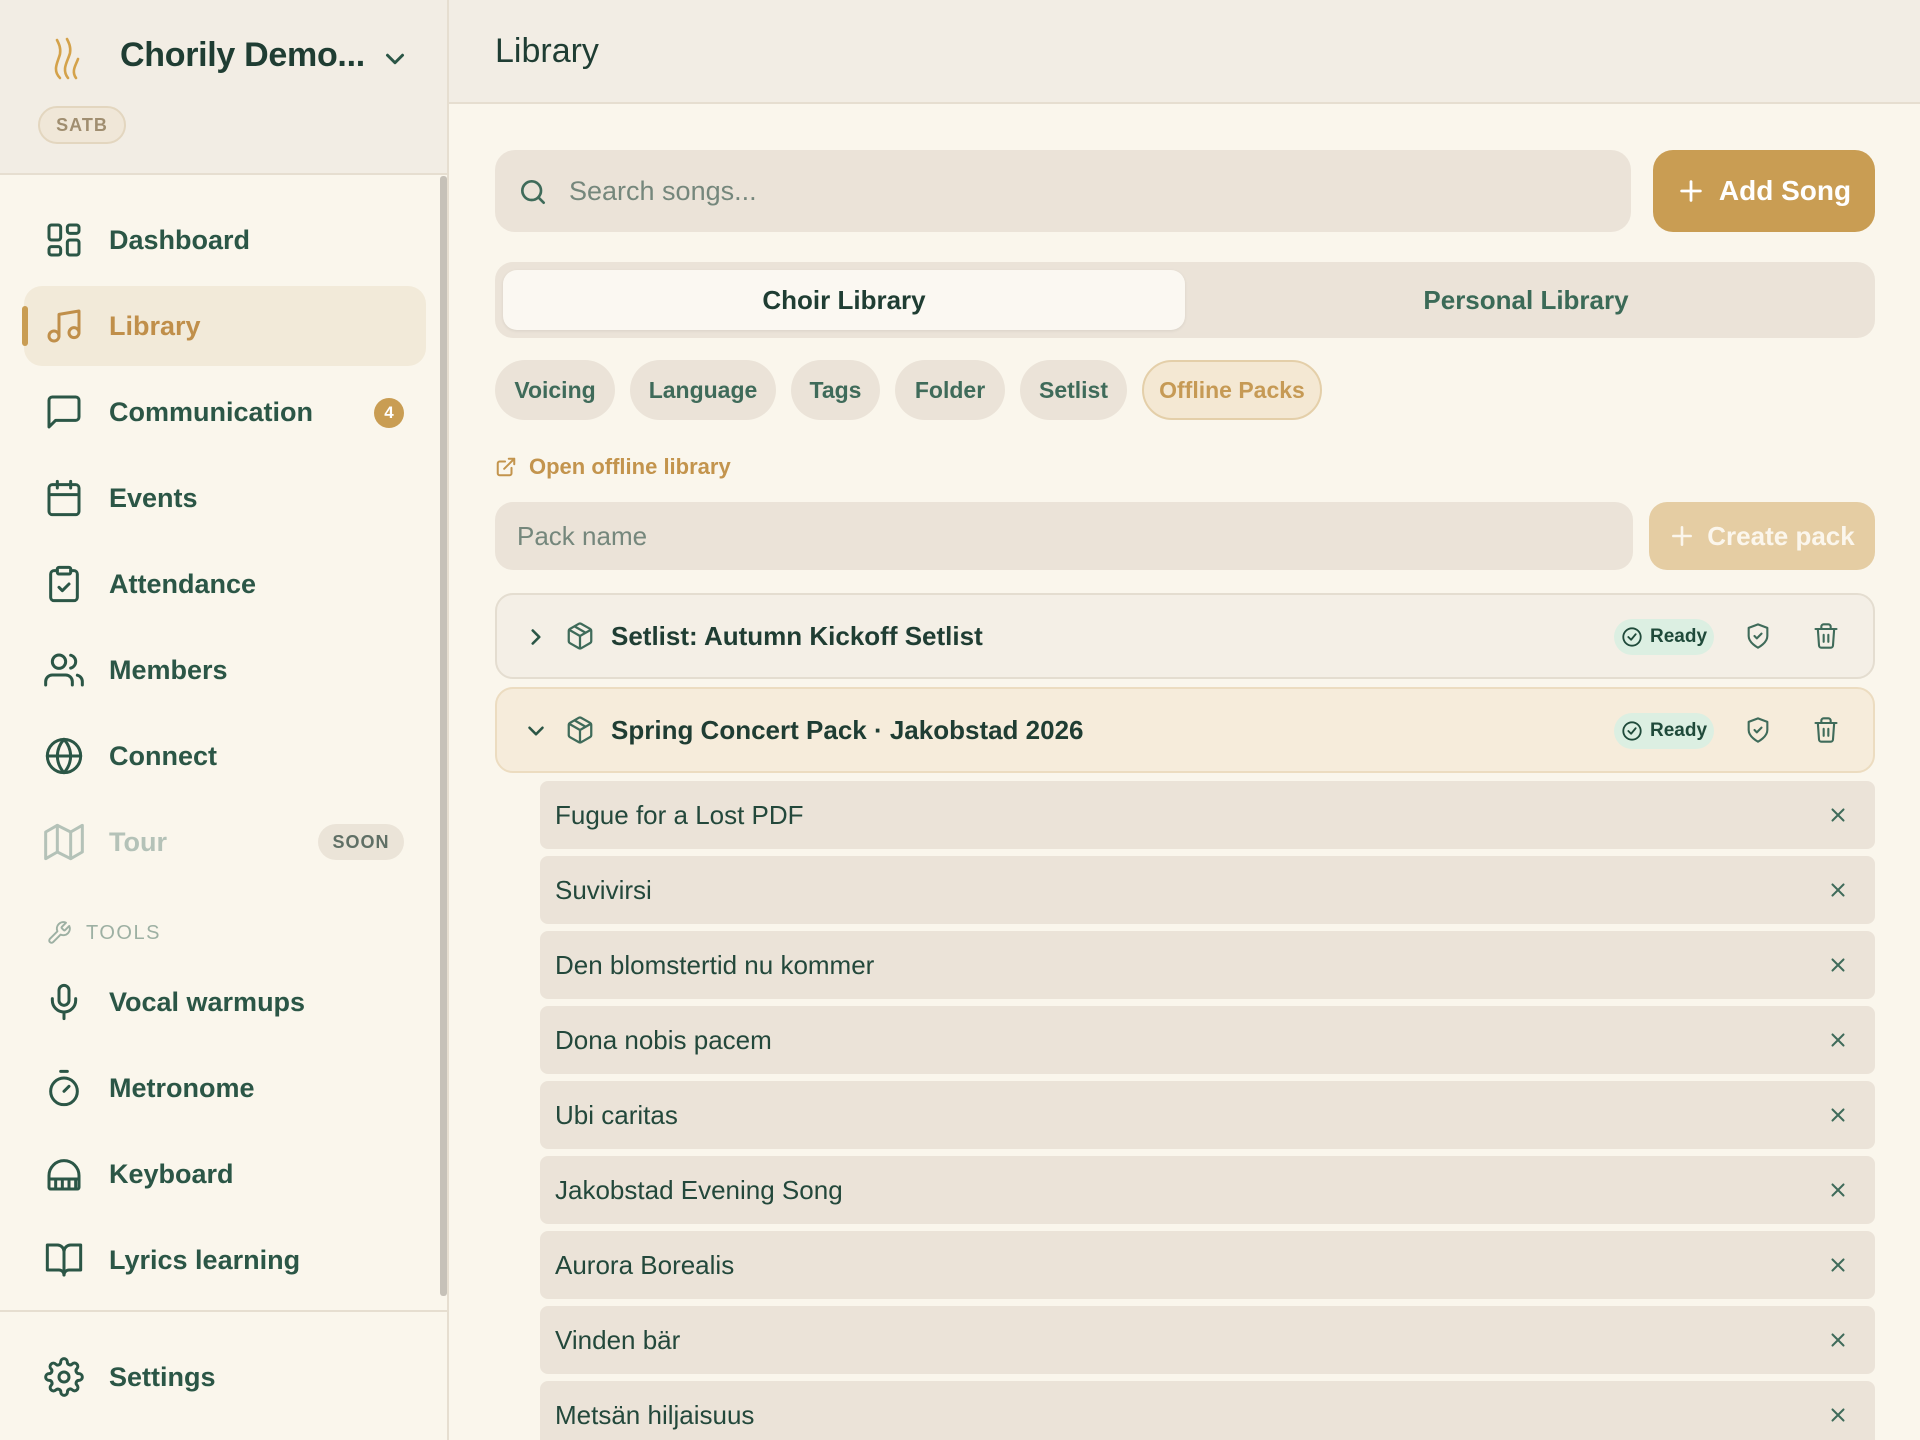 This screenshot has width=1920, height=1440. I want to click on filter-tags: Tags, so click(835, 390).